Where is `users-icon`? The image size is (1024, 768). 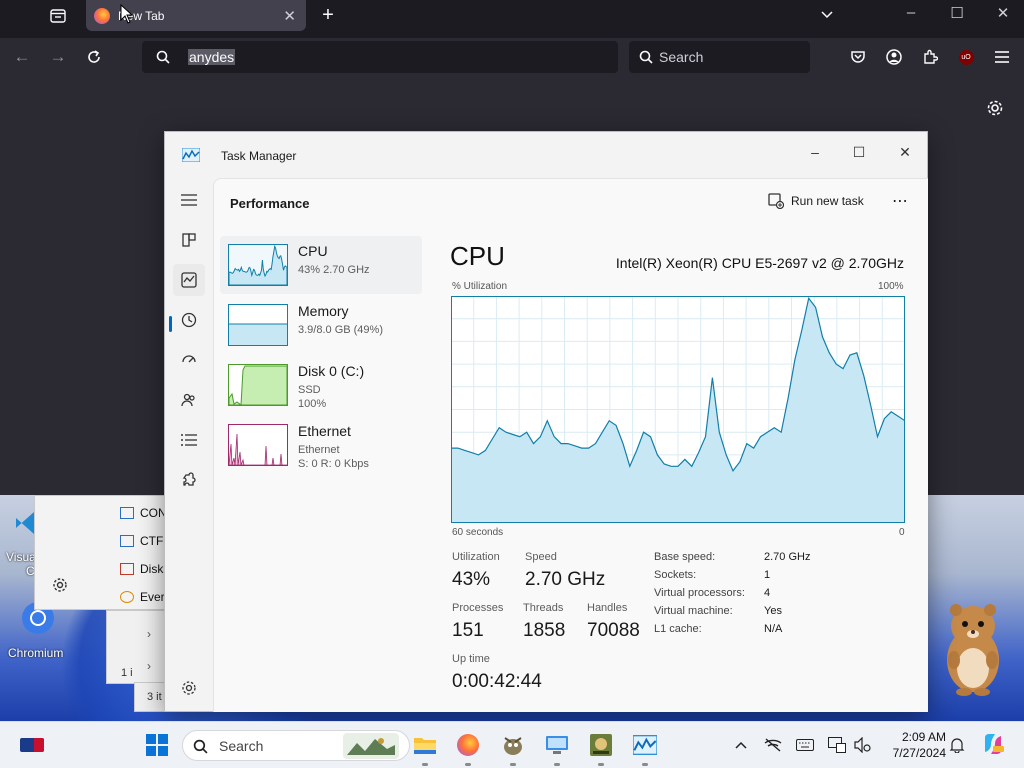 users-icon is located at coordinates (189, 400).